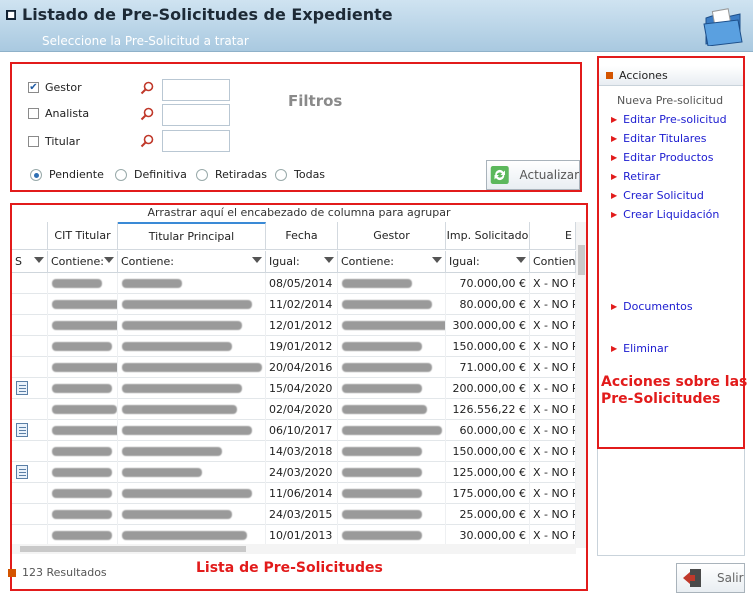 Image resolution: width=753 pixels, height=604 pixels. I want to click on radio-definitiva: Definitiva, so click(151, 174).